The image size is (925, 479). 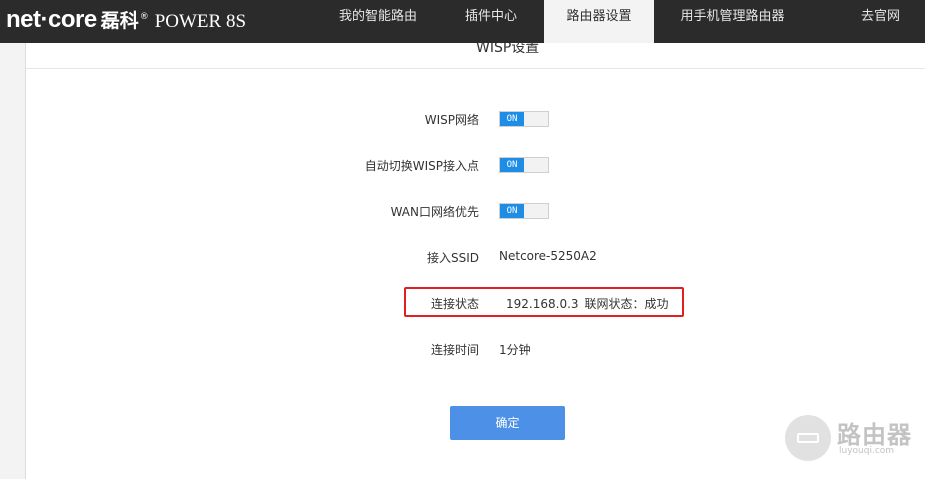 I want to click on side-strip, so click(x=13, y=261).